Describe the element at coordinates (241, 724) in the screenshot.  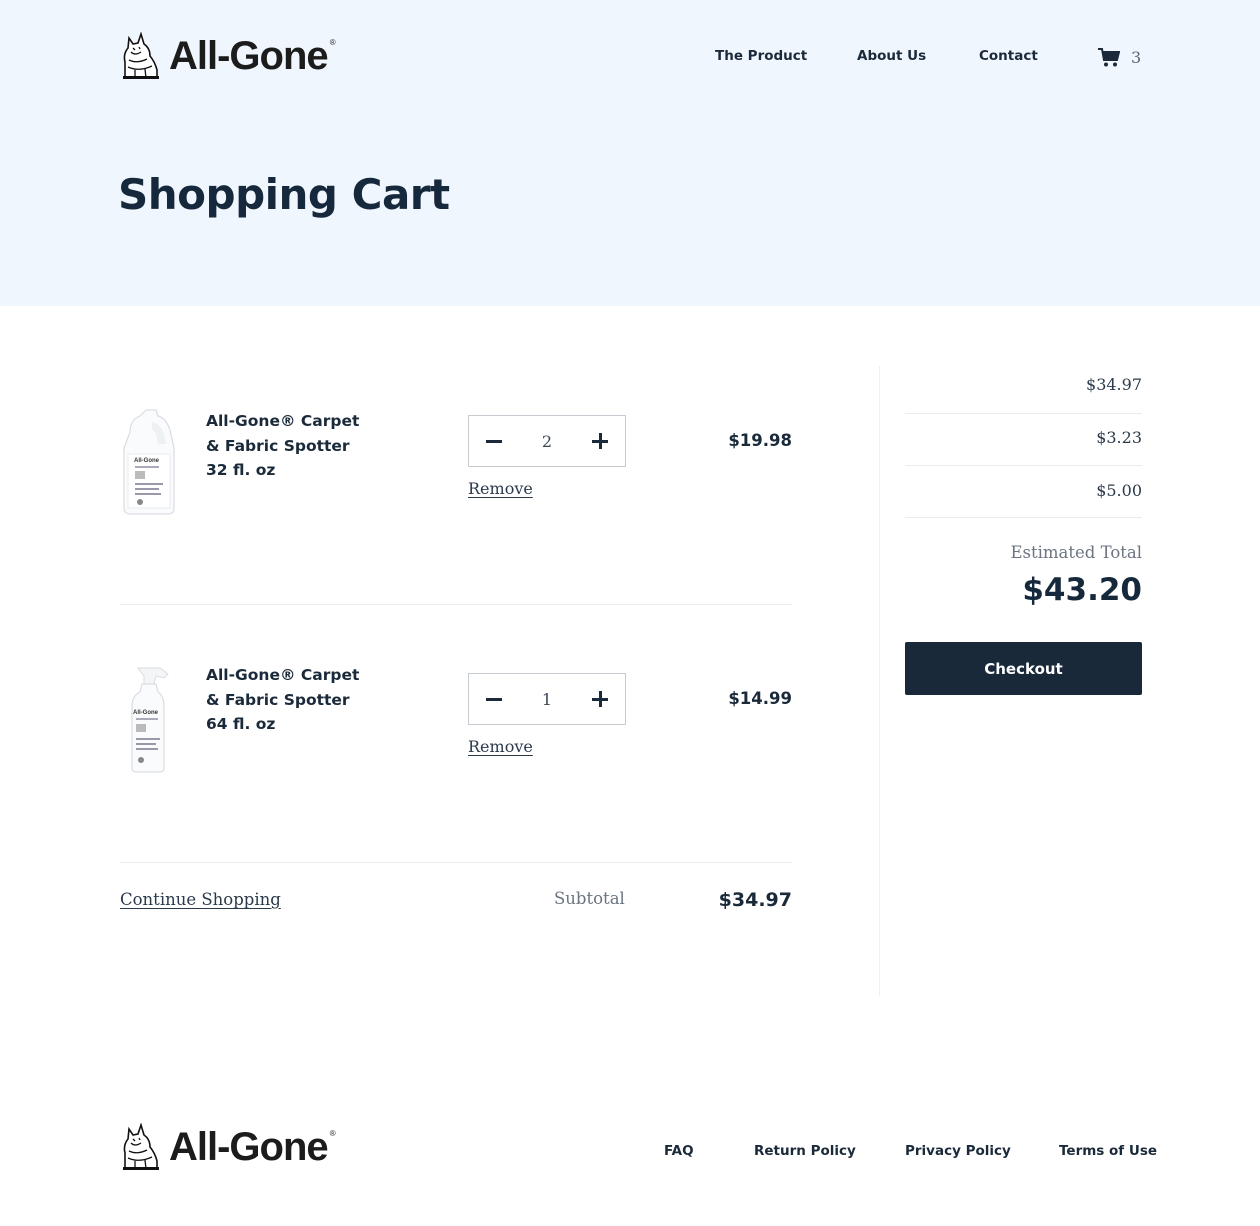
I see `item-size: 64 fl. oz` at that location.